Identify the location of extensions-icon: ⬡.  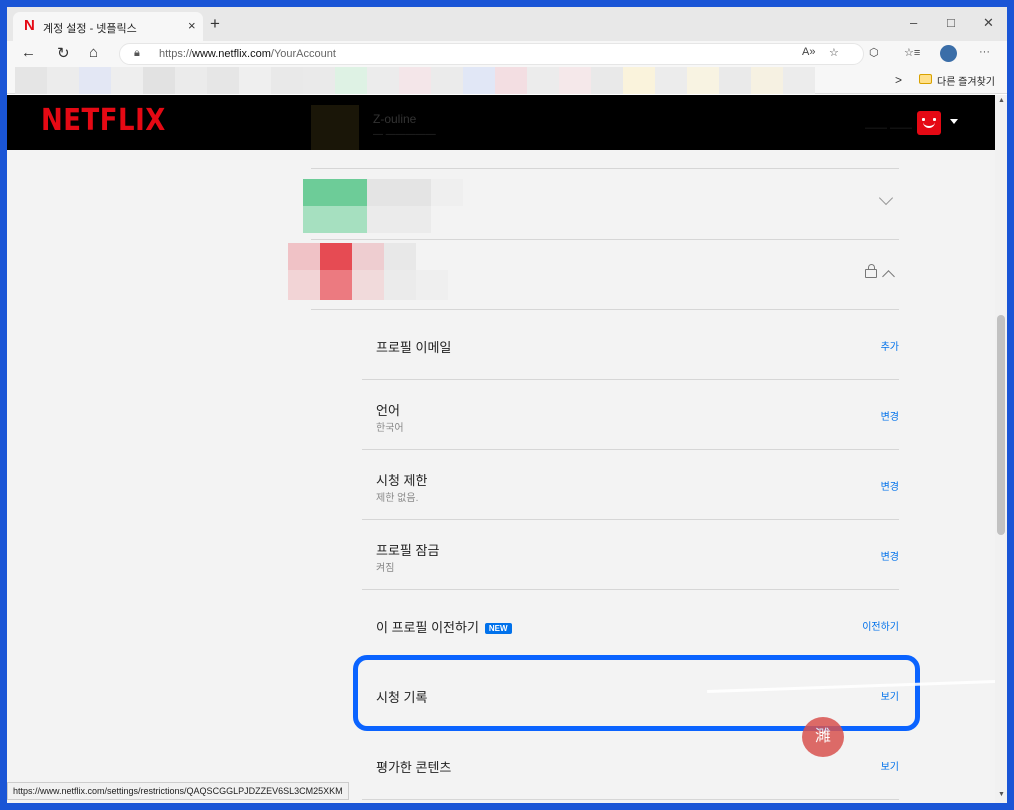
(874, 52).